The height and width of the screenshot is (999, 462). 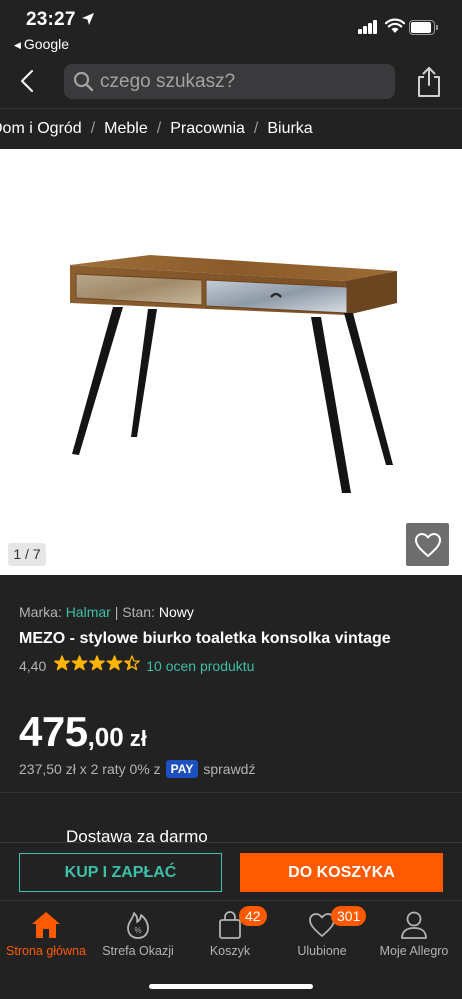 What do you see at coordinates (414, 925) in the screenshot?
I see `user-icon` at bounding box center [414, 925].